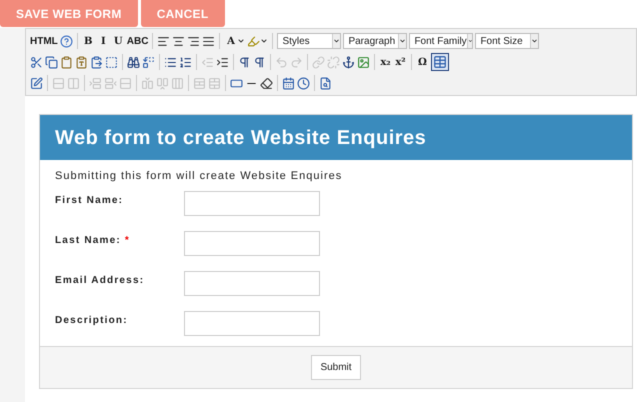  I want to click on eraser-icon, so click(266, 83).